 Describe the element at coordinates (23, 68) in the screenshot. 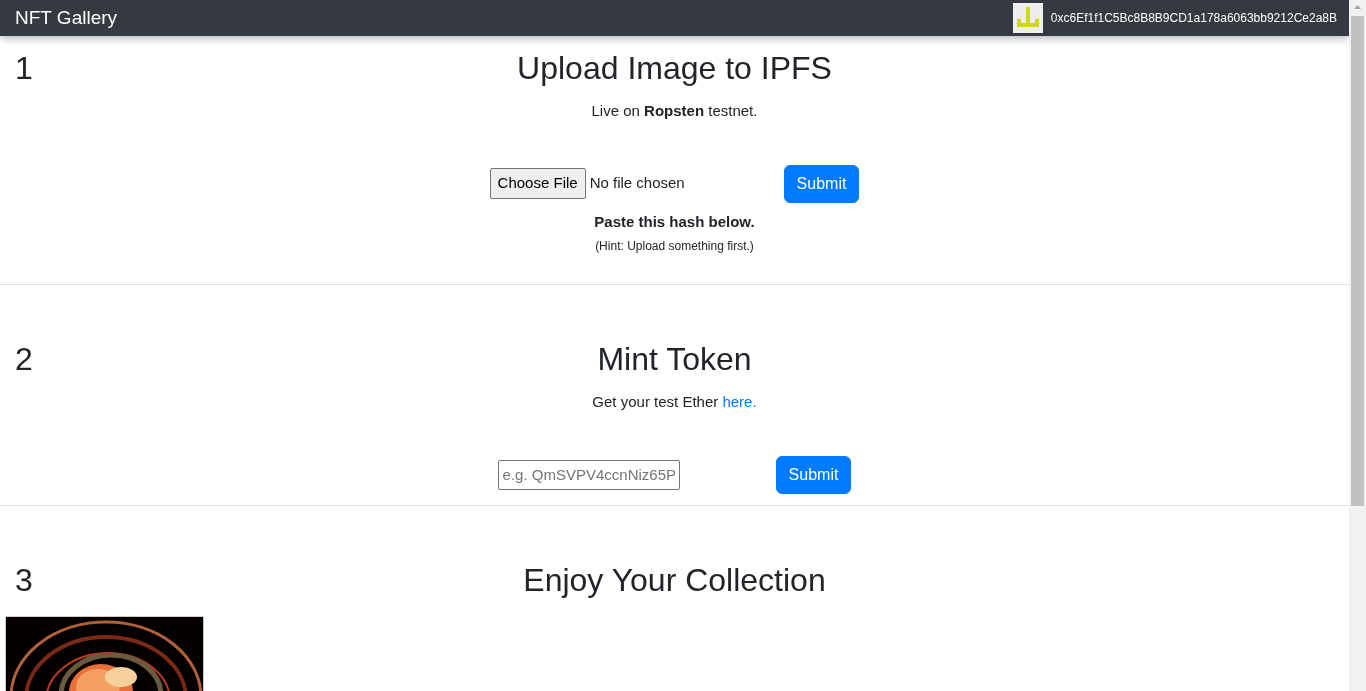

I see `step-number: 1` at that location.